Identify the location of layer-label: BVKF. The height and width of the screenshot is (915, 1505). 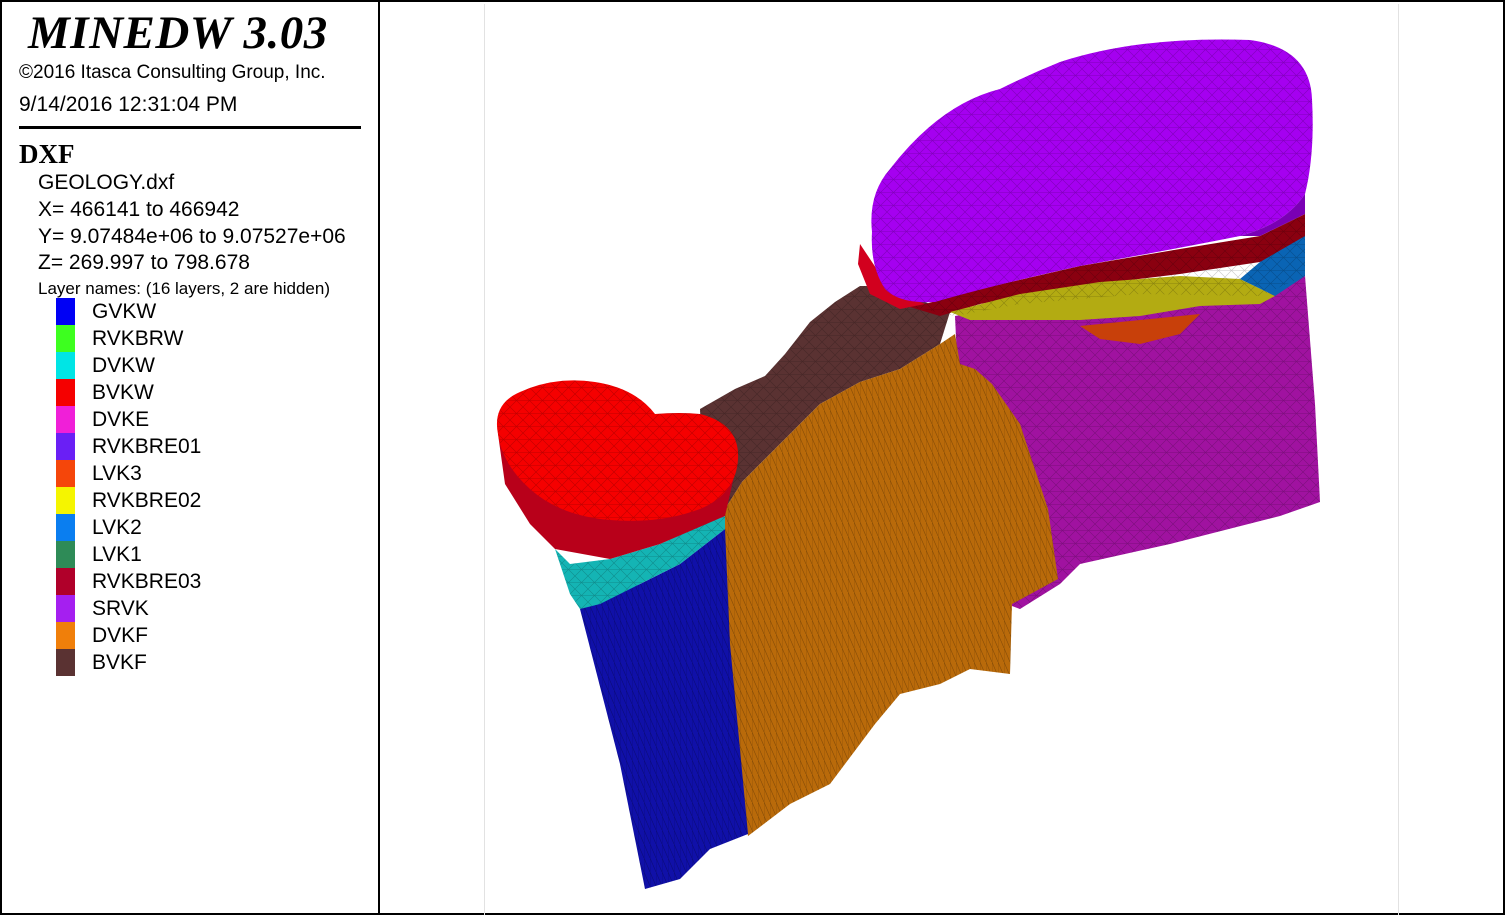
(119, 662).